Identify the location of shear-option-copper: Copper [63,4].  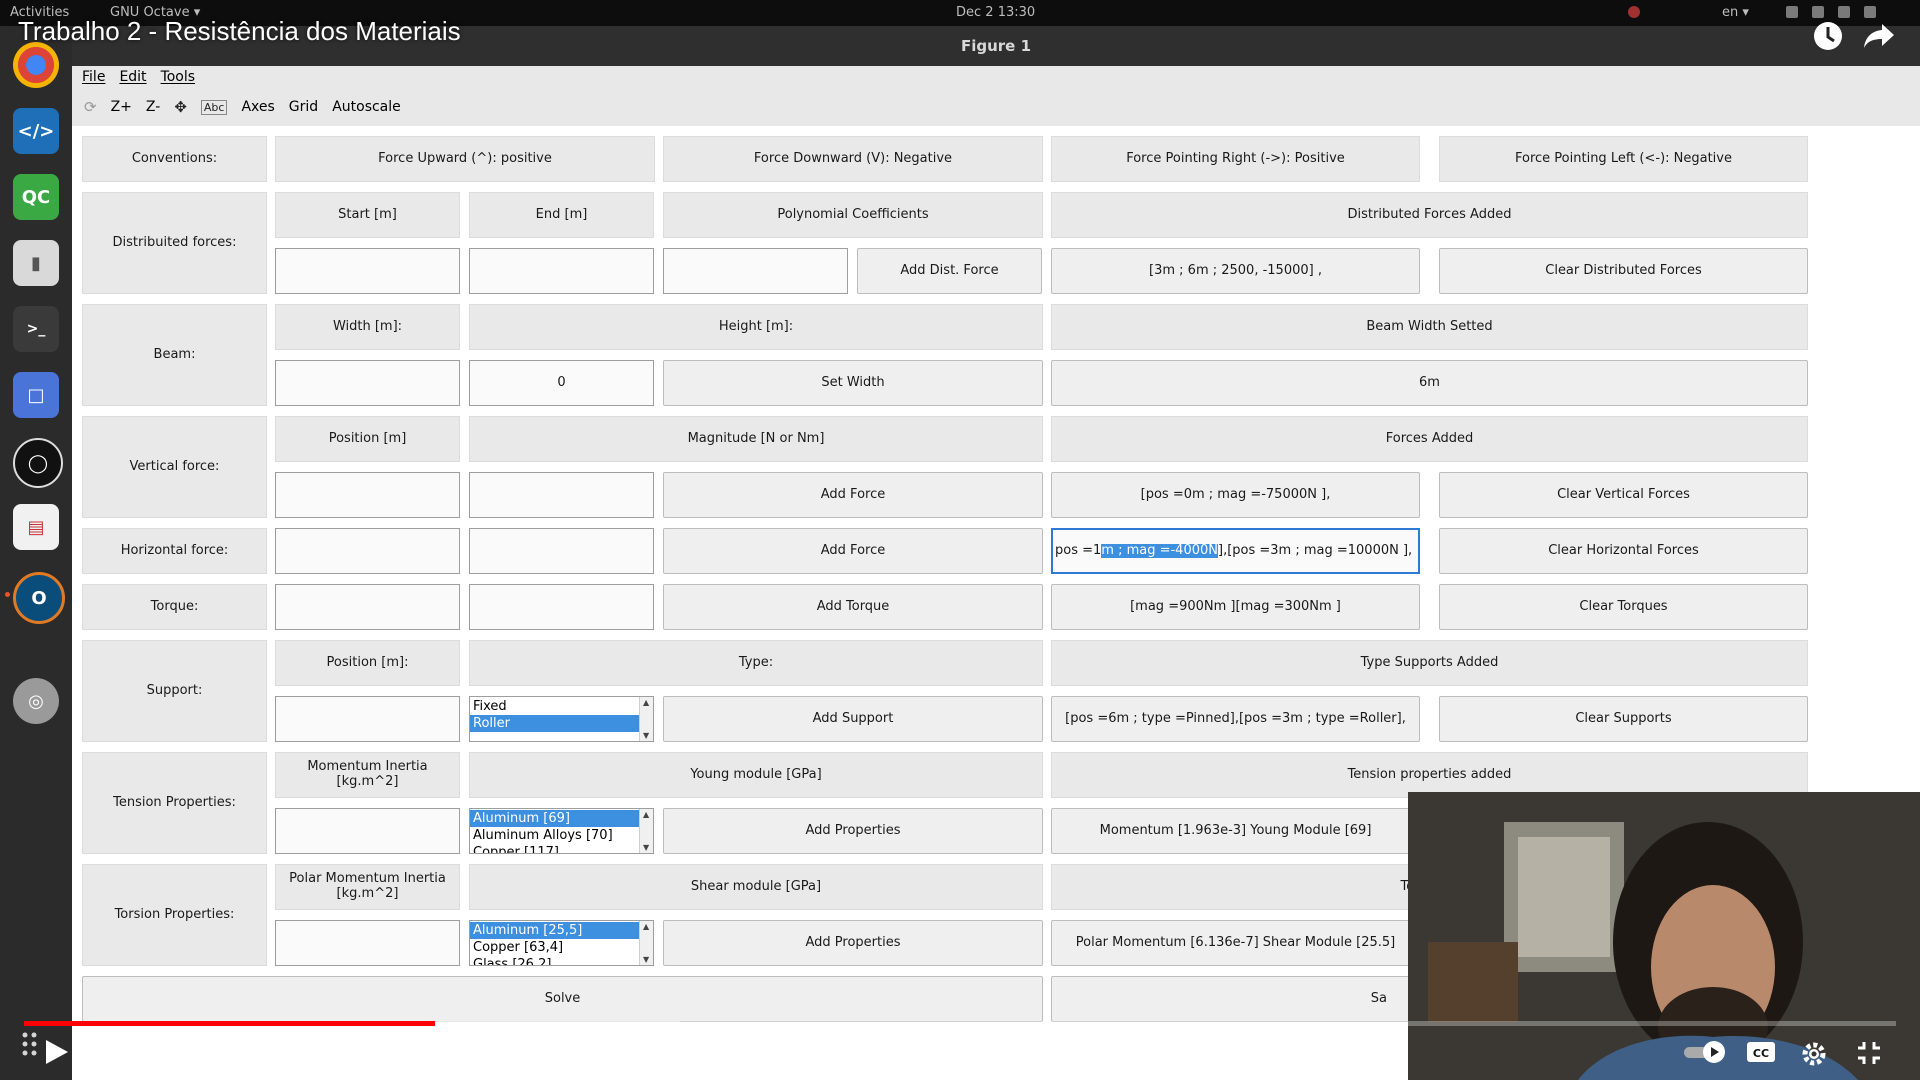
(554, 947).